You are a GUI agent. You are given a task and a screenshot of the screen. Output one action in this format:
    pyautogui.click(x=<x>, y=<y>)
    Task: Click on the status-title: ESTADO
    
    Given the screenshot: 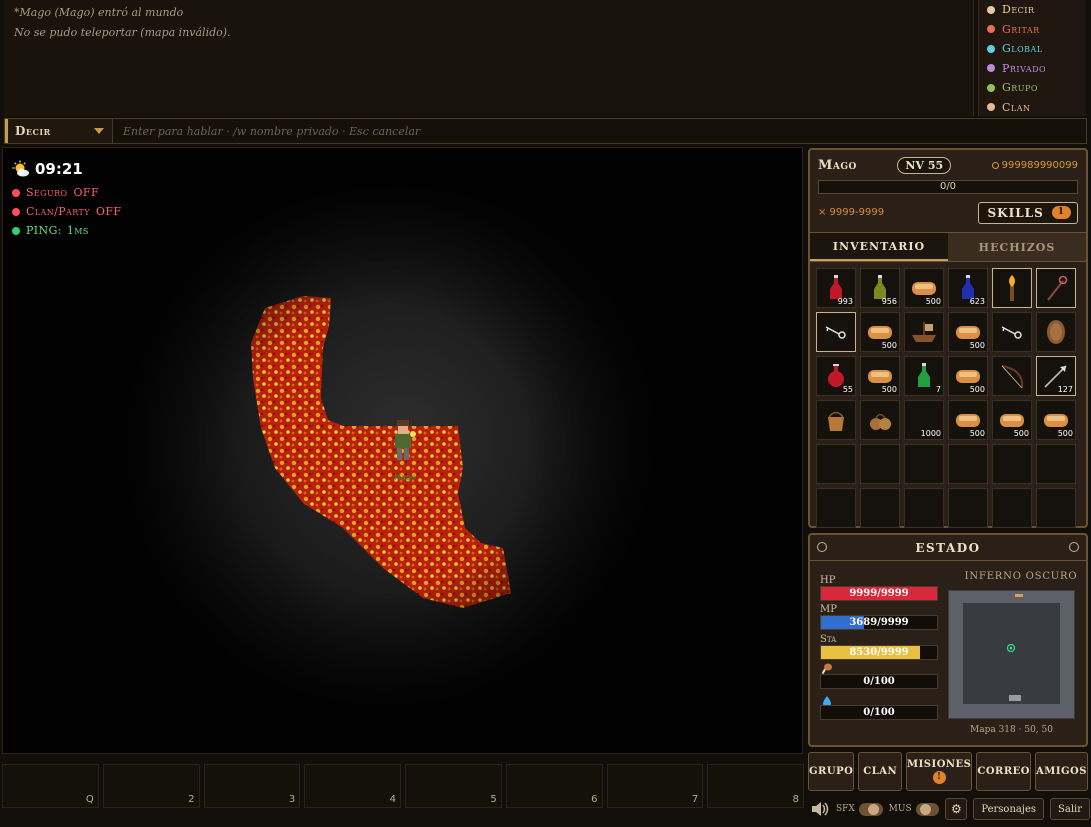 What is the action you would take?
    pyautogui.click(x=948, y=547)
    